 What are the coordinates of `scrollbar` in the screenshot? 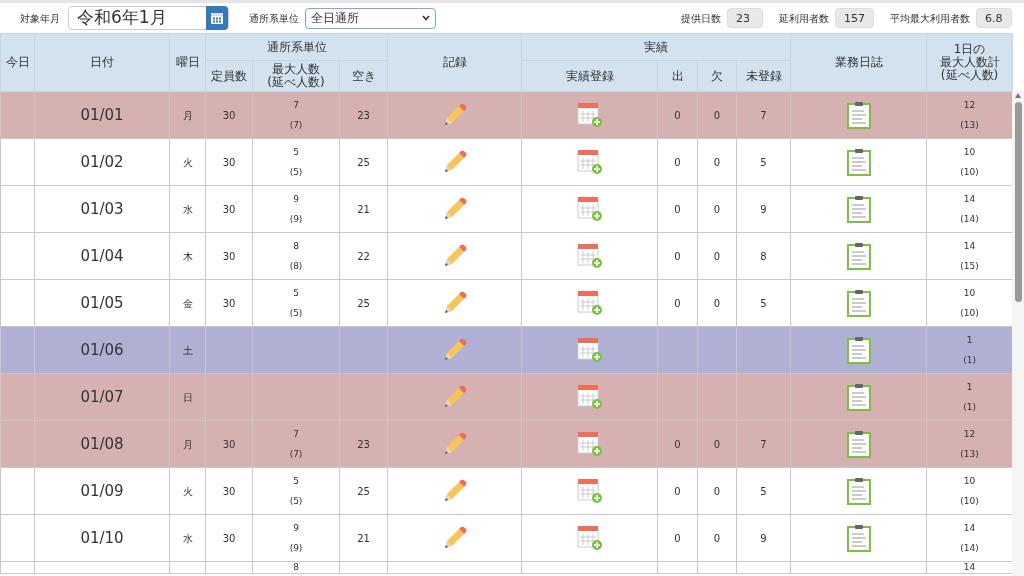 It's located at (1018, 333).